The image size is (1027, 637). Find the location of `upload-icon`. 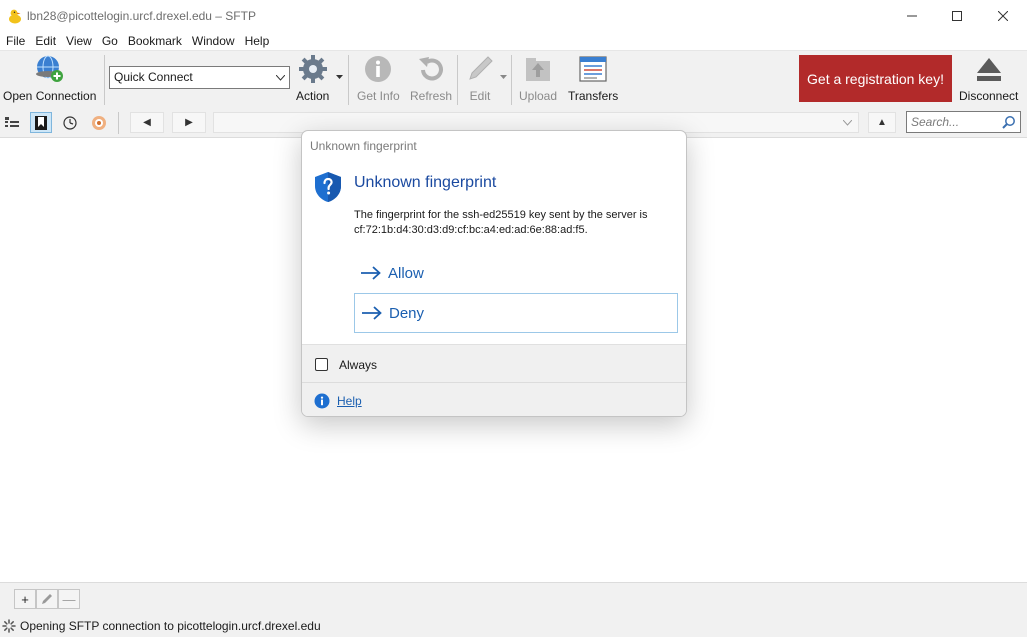

upload-icon is located at coordinates (538, 69).